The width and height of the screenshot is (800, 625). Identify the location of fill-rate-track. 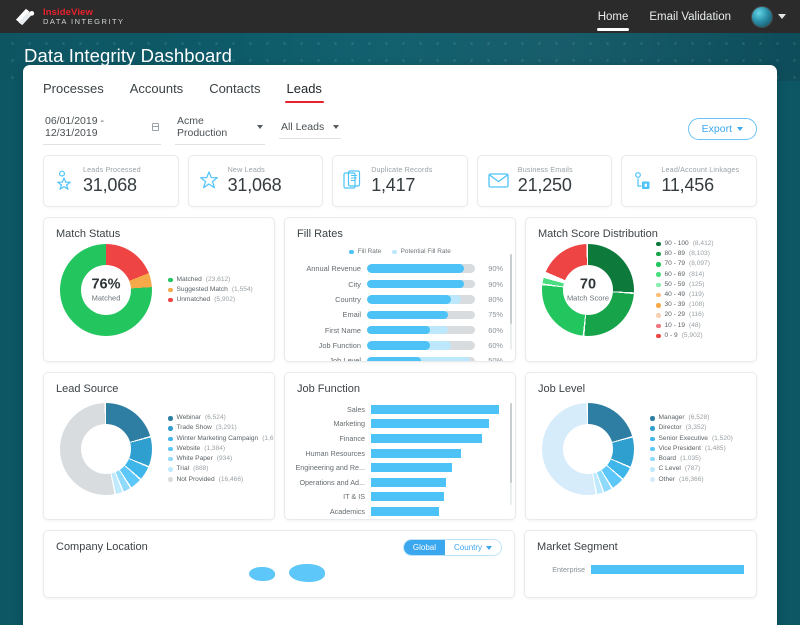
(421, 299).